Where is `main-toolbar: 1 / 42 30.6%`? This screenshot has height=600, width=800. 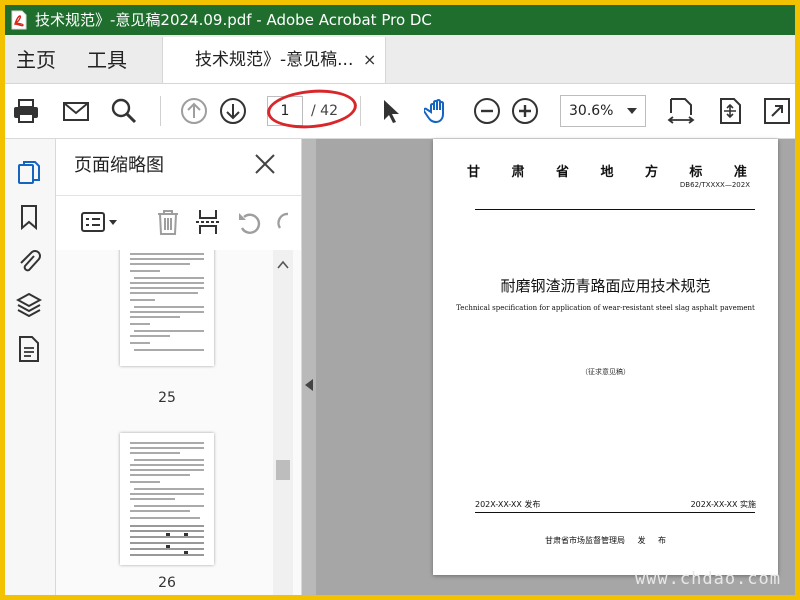
main-toolbar: 1 / 42 30.6% is located at coordinates (400, 111).